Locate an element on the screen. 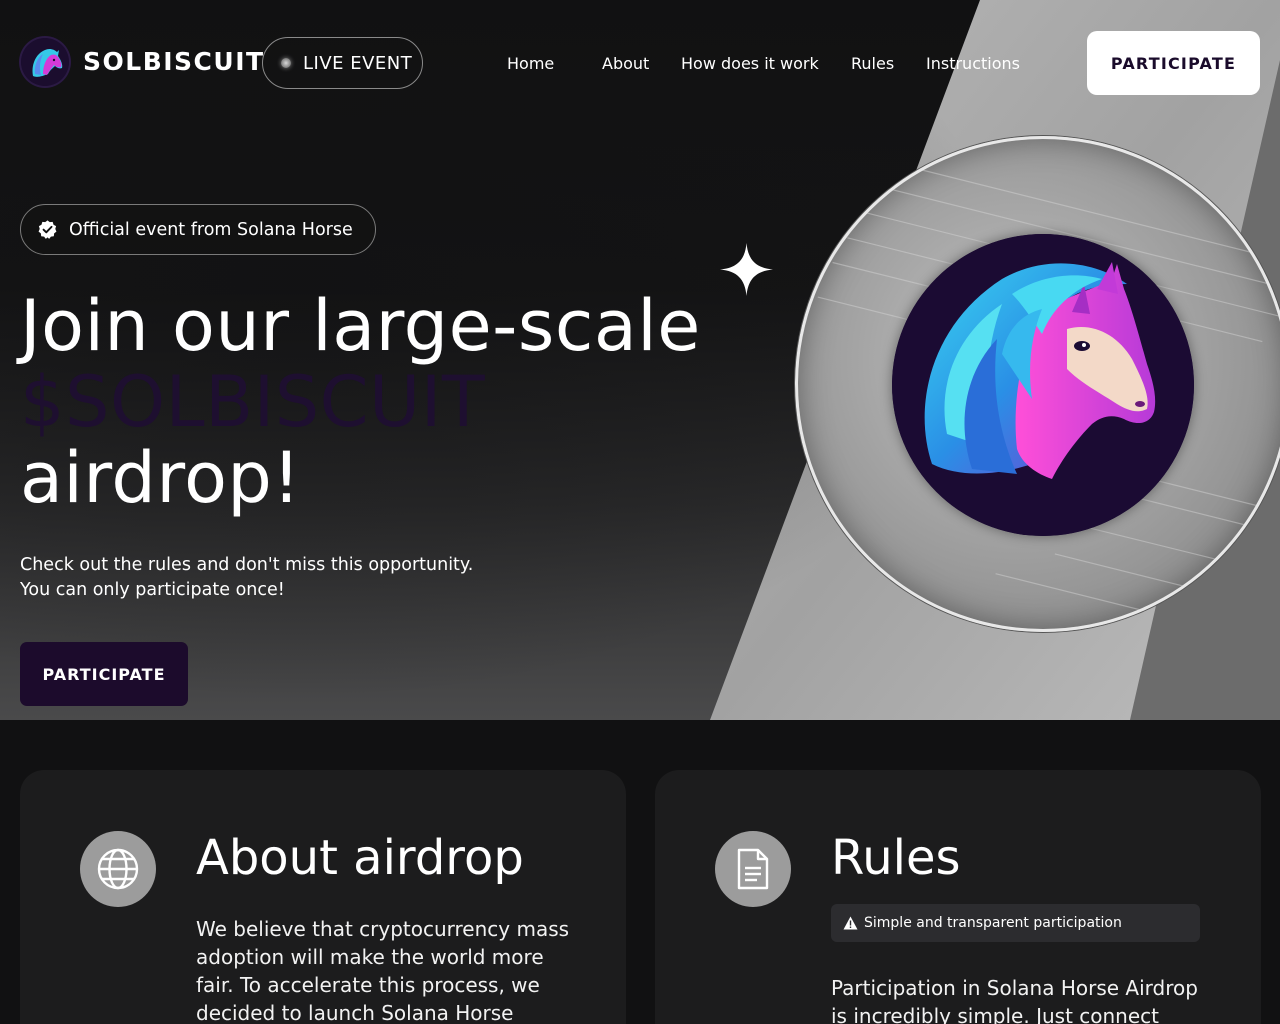 This screenshot has width=1280, height=1024. official-event-badge: Official event from Solana Horse is located at coordinates (198, 229).